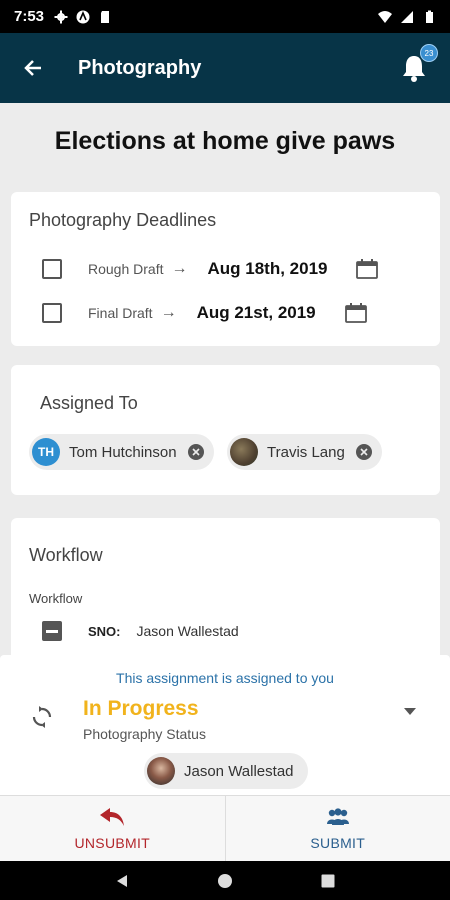 Image resolution: width=450 pixels, height=900 pixels. I want to click on workflow-title: Workflow, so click(66, 555).